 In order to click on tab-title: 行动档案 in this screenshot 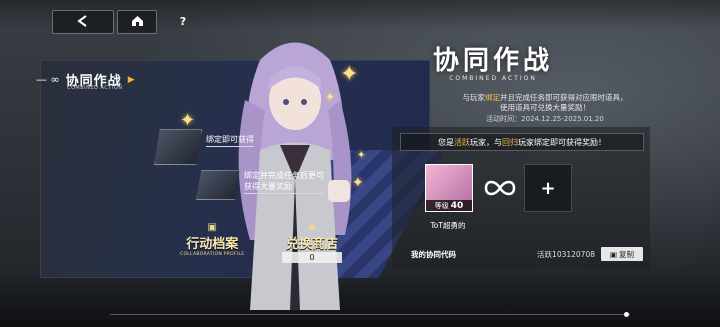, I will do `click(212, 244)`.